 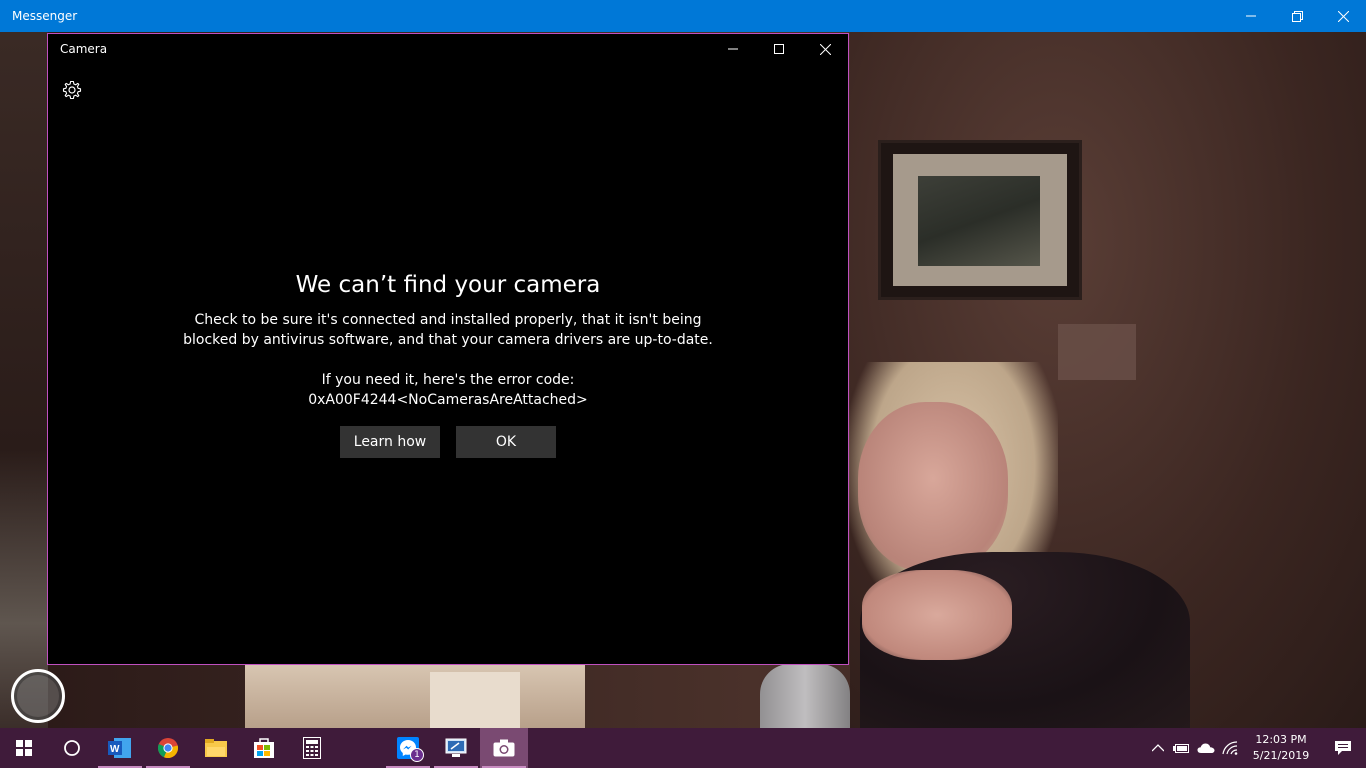 I want to click on taskbar-remote-desktop, so click(x=456, y=748).